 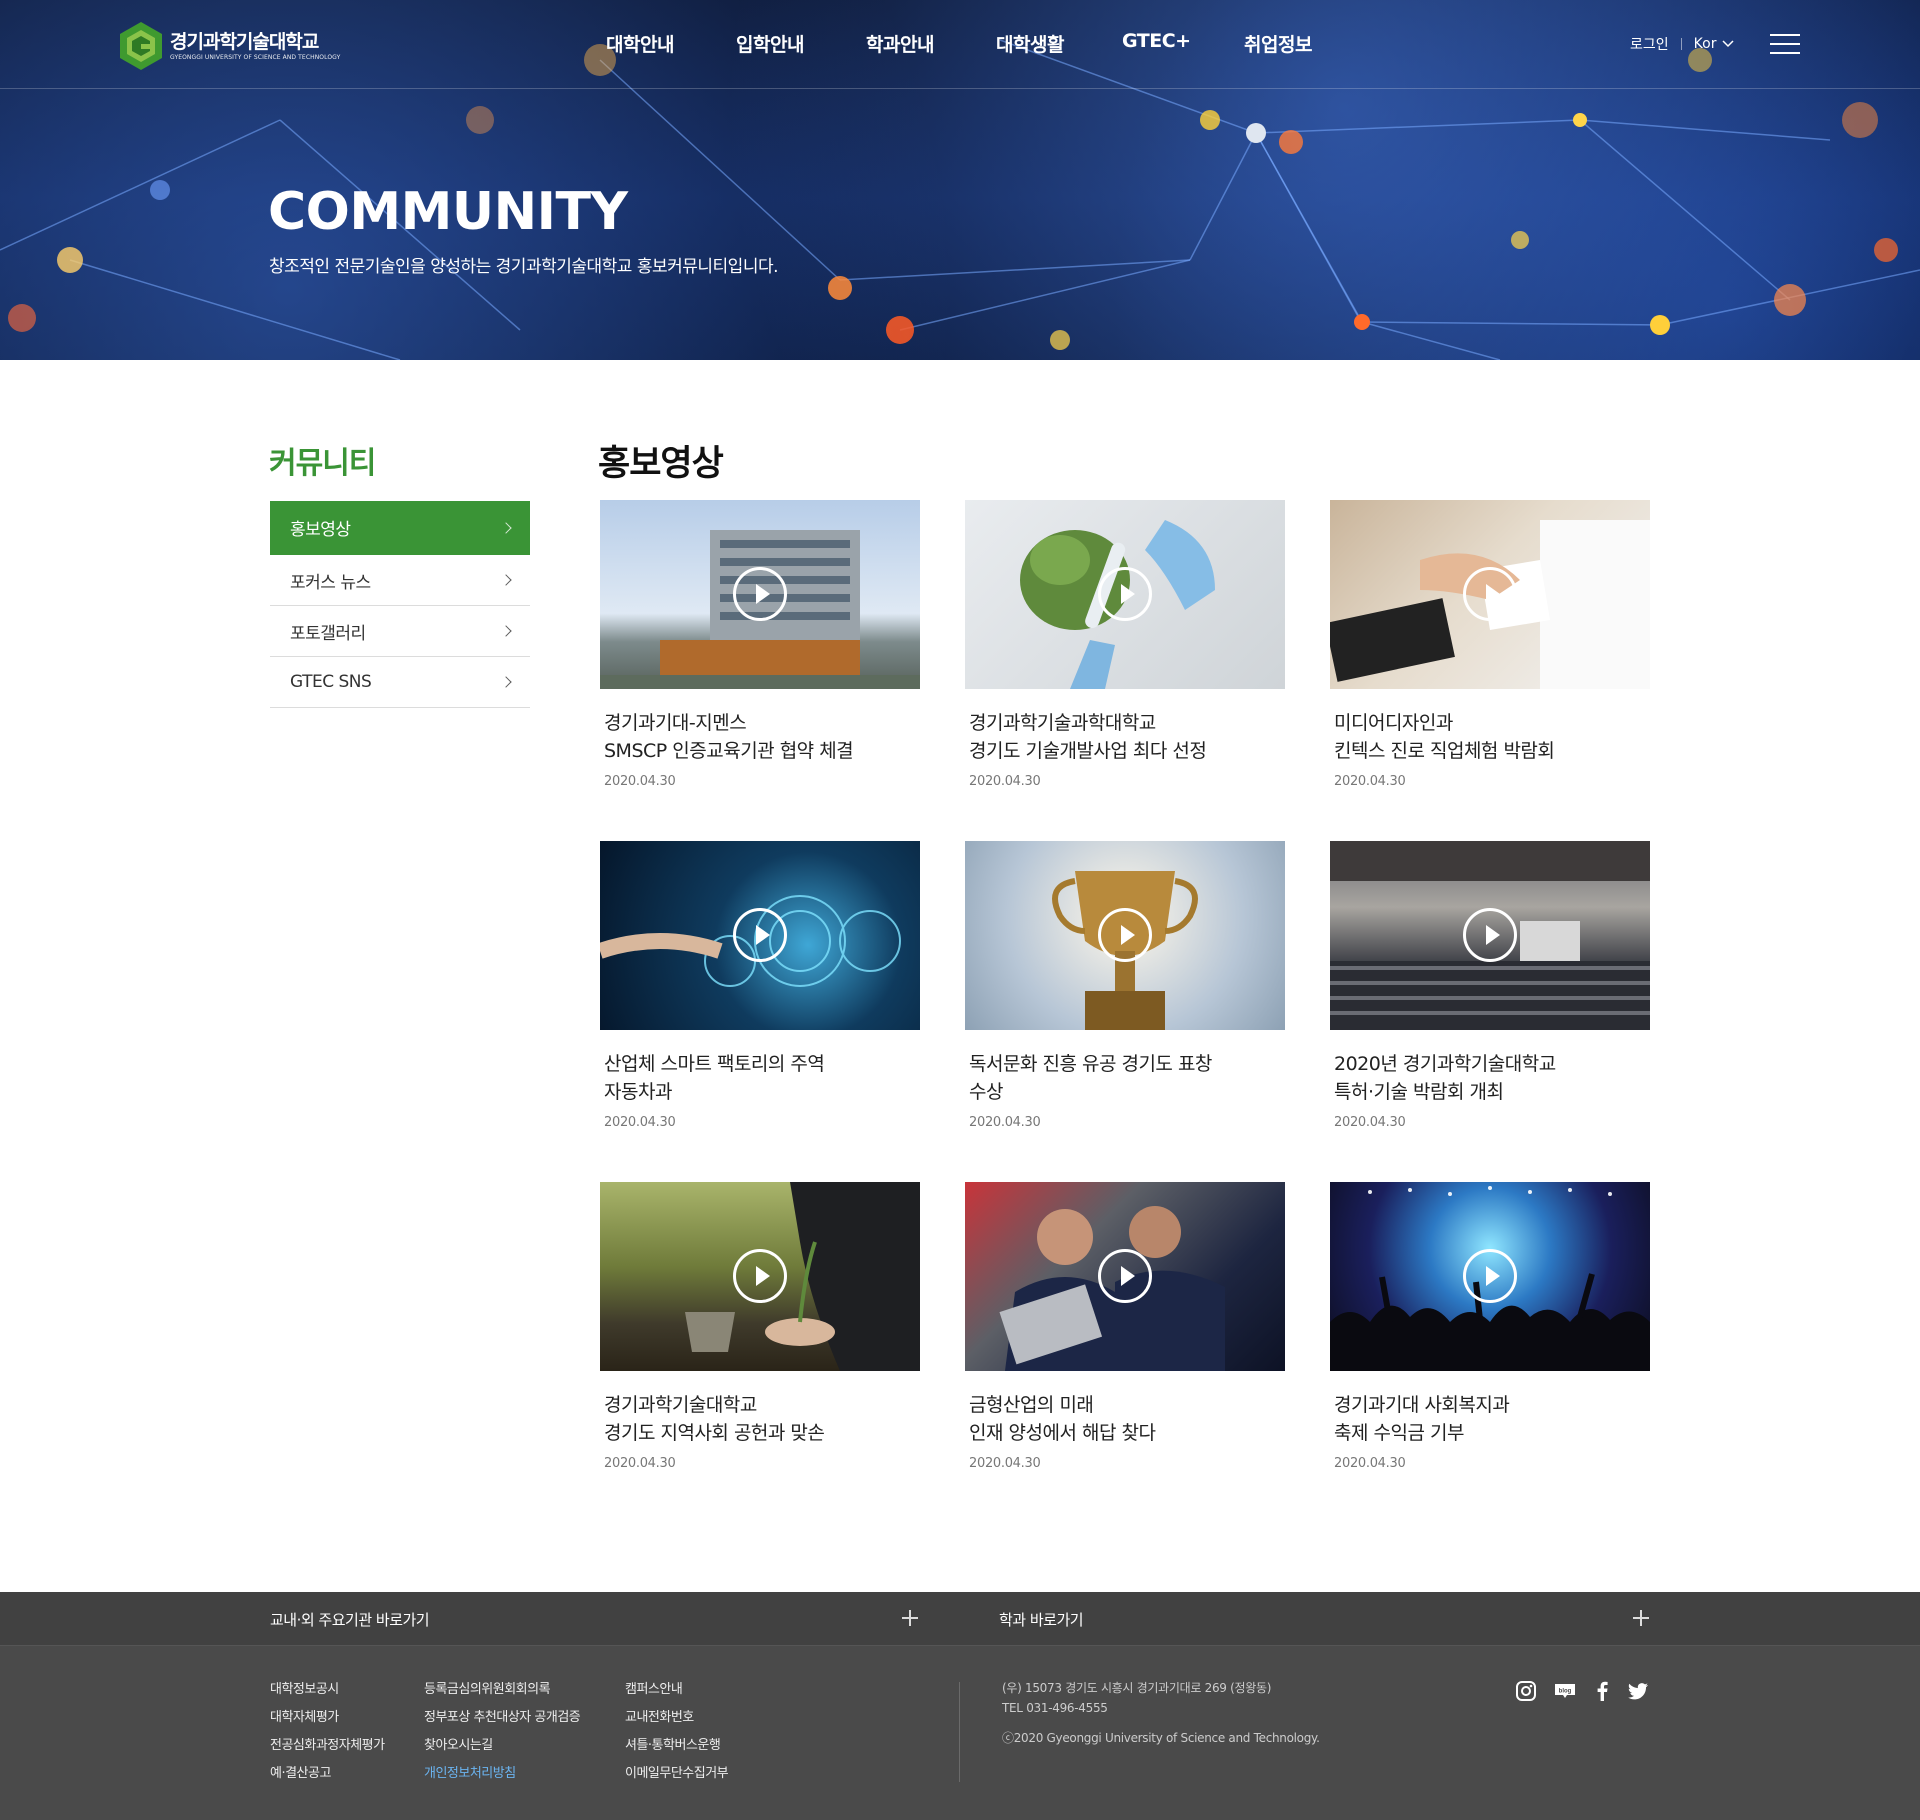 I want to click on sidebar-item-promo-video: 홍보영상, so click(x=400, y=528).